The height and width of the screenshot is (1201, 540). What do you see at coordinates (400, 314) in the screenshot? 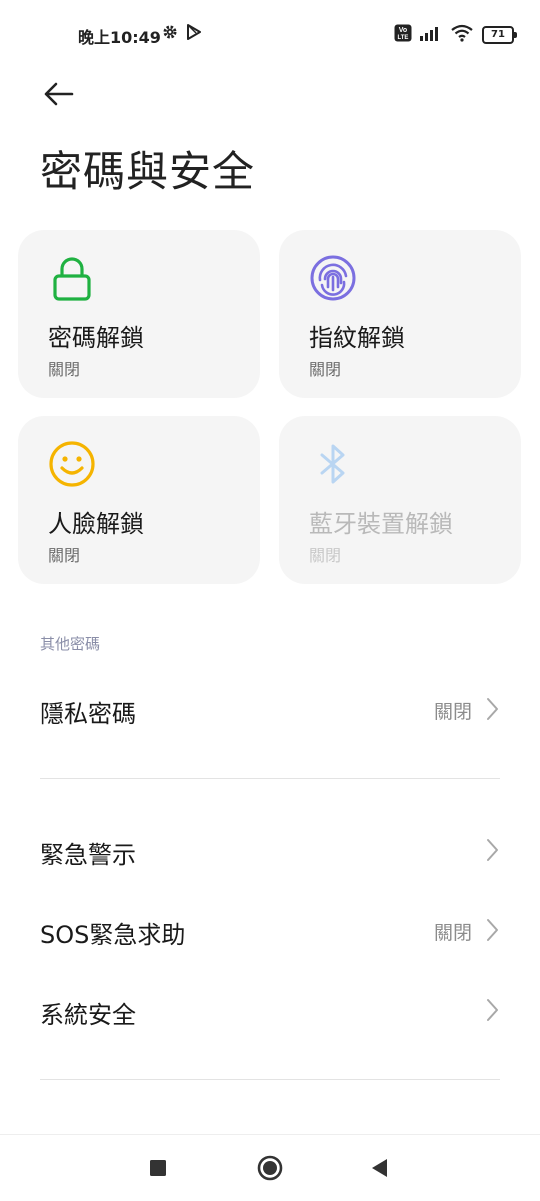
I see `card-fingerprint-unlock: 指紋解鎖 關閉` at bounding box center [400, 314].